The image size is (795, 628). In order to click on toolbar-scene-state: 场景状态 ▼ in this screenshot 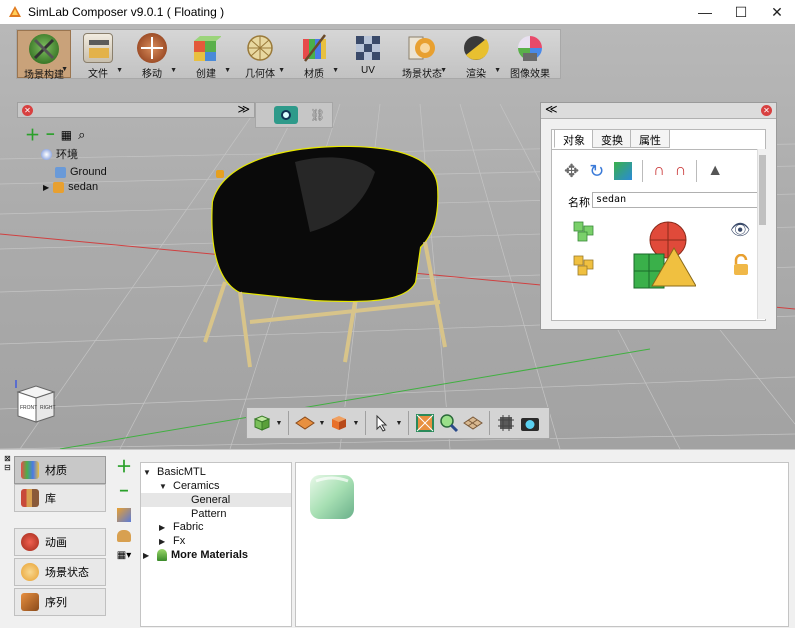, I will do `click(422, 55)`.